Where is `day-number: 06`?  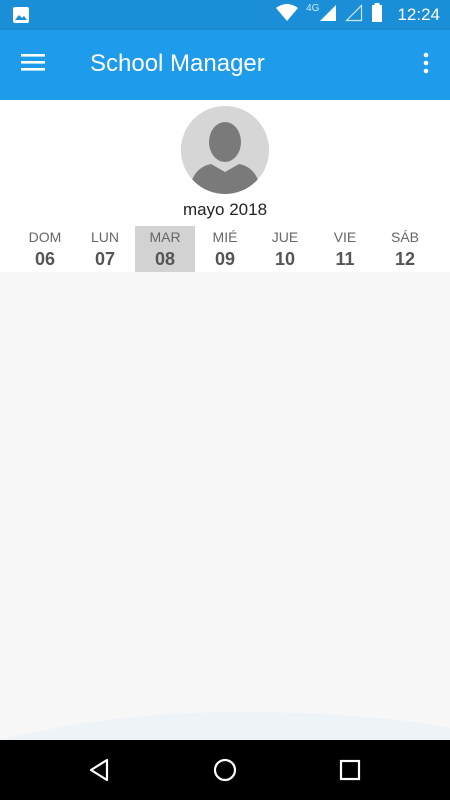 day-number: 06 is located at coordinates (45, 259).